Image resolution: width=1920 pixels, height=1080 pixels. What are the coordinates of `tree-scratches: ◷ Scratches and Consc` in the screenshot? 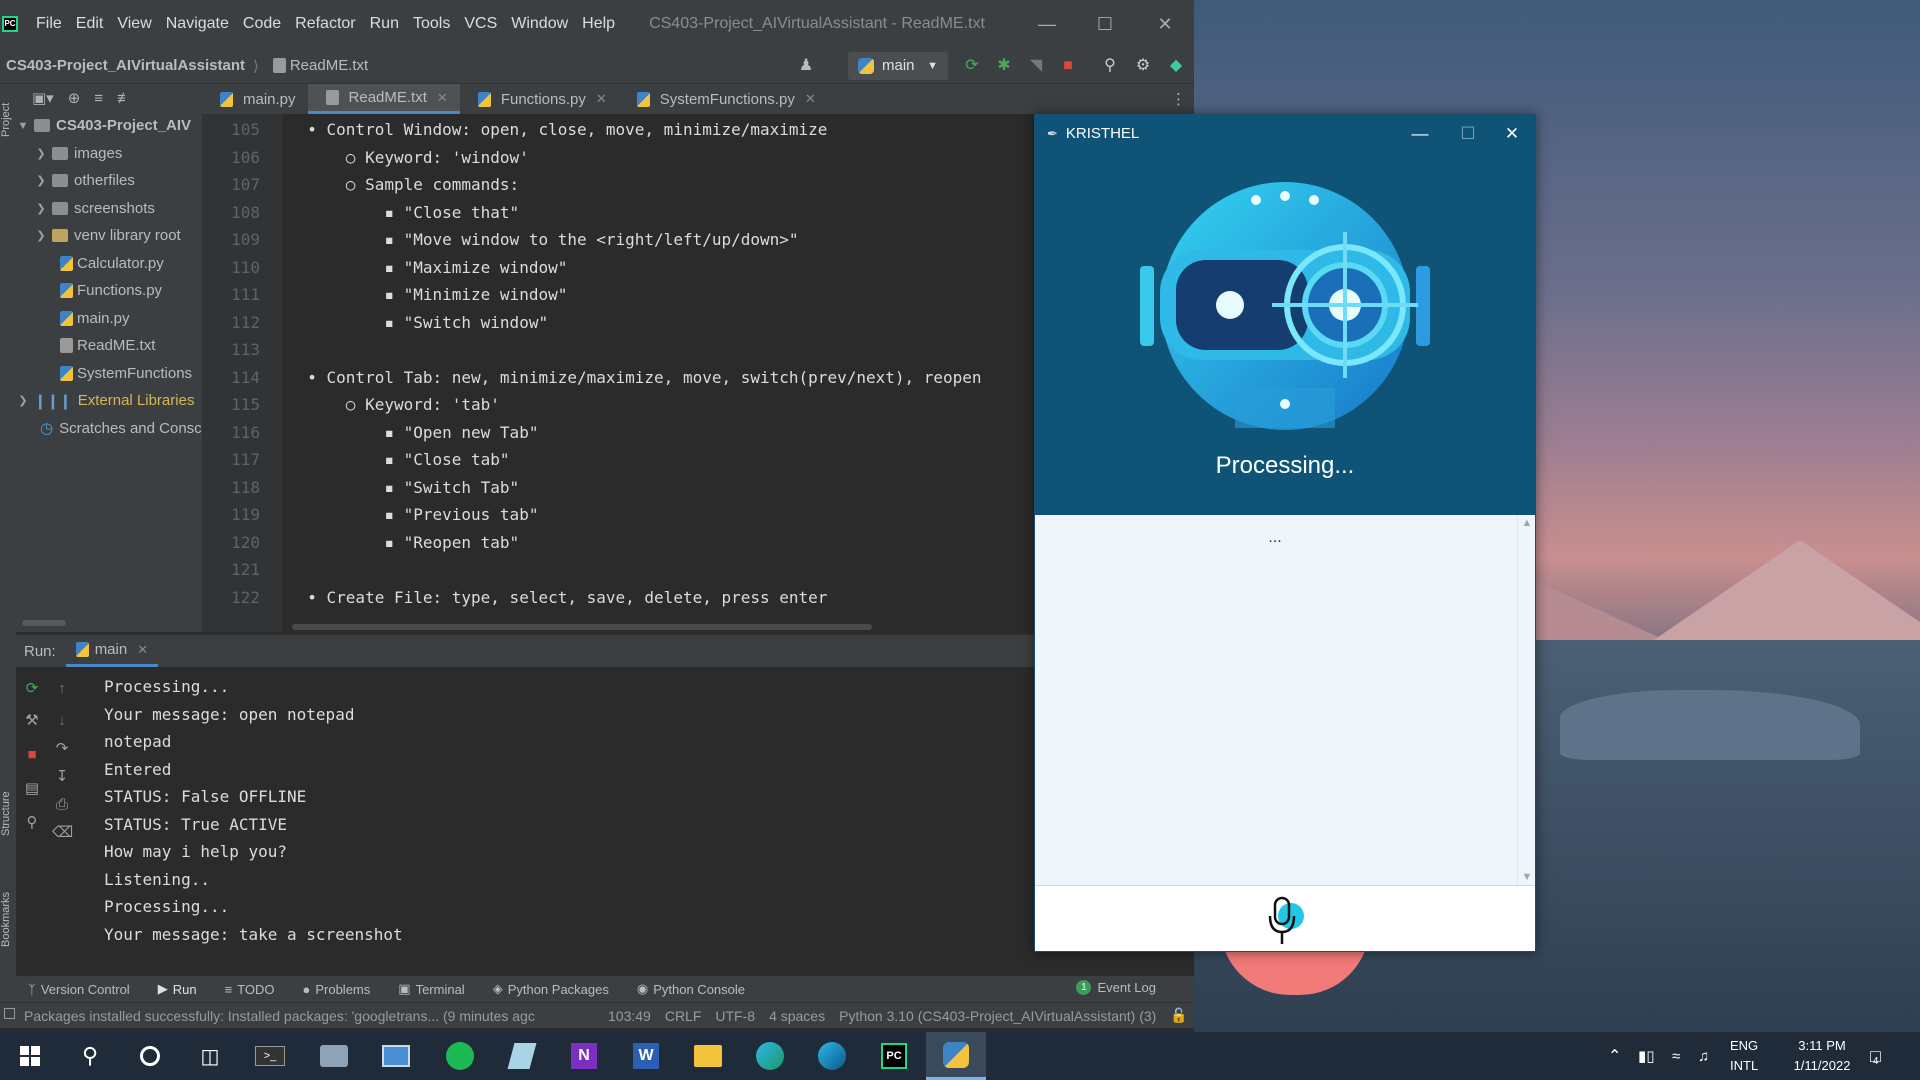 It's located at (109, 429).